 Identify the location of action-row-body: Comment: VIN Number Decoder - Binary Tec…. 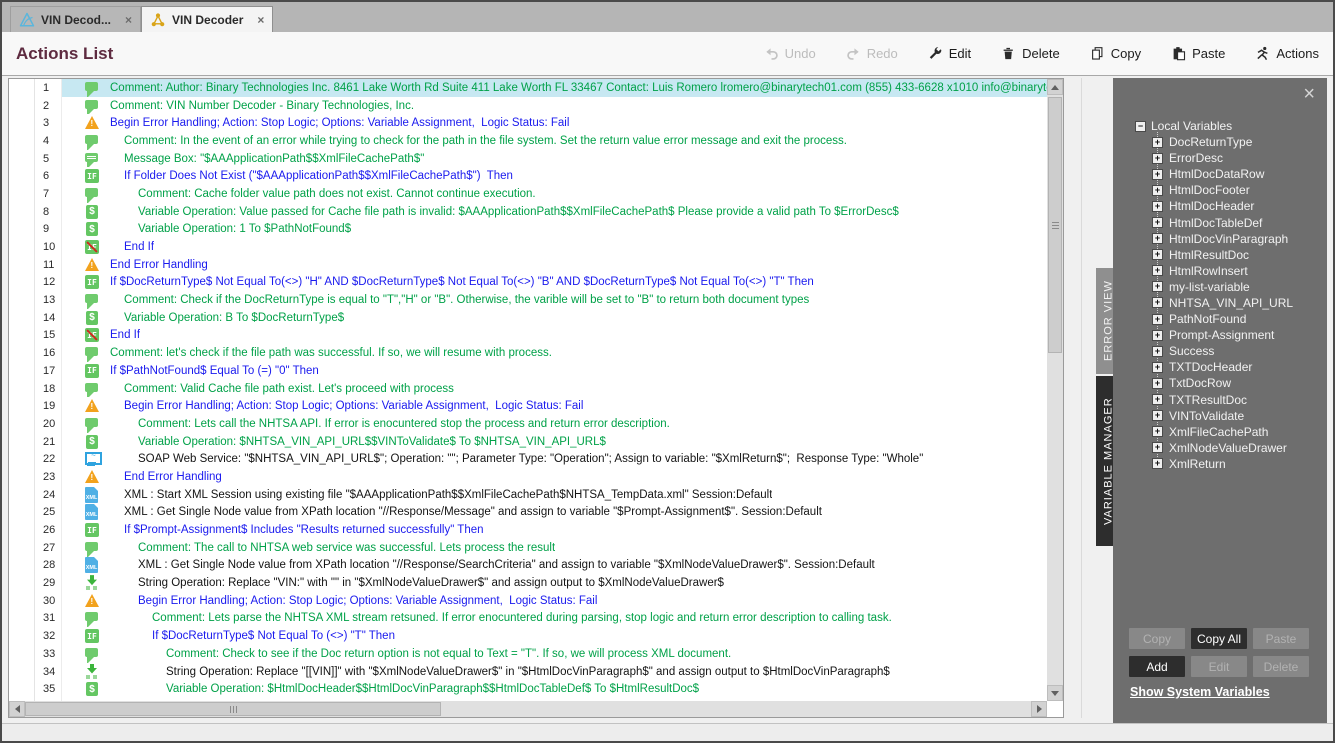
(554, 106).